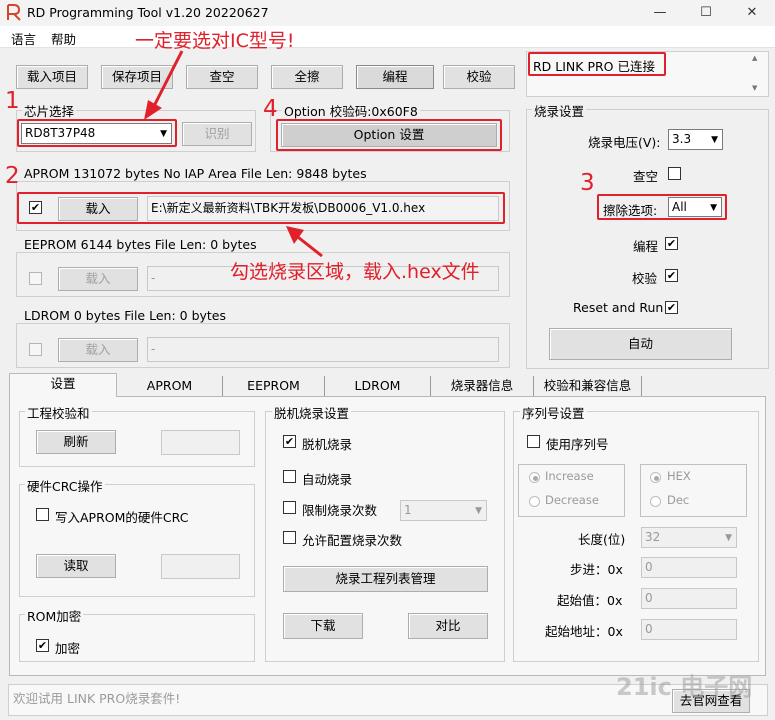 This screenshot has width=775, height=720. What do you see at coordinates (395, 77) in the screenshot?
I see `program-button: 编程` at bounding box center [395, 77].